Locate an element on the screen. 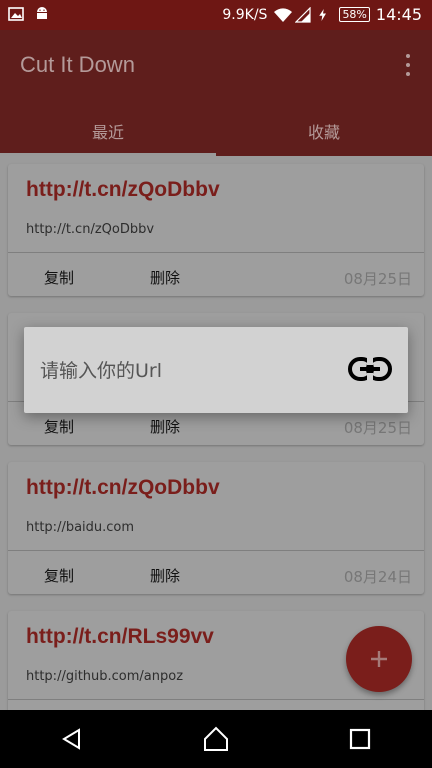 Image resolution: width=432 pixels, height=768 pixels. overflow-menu-icon is located at coordinates (408, 65).